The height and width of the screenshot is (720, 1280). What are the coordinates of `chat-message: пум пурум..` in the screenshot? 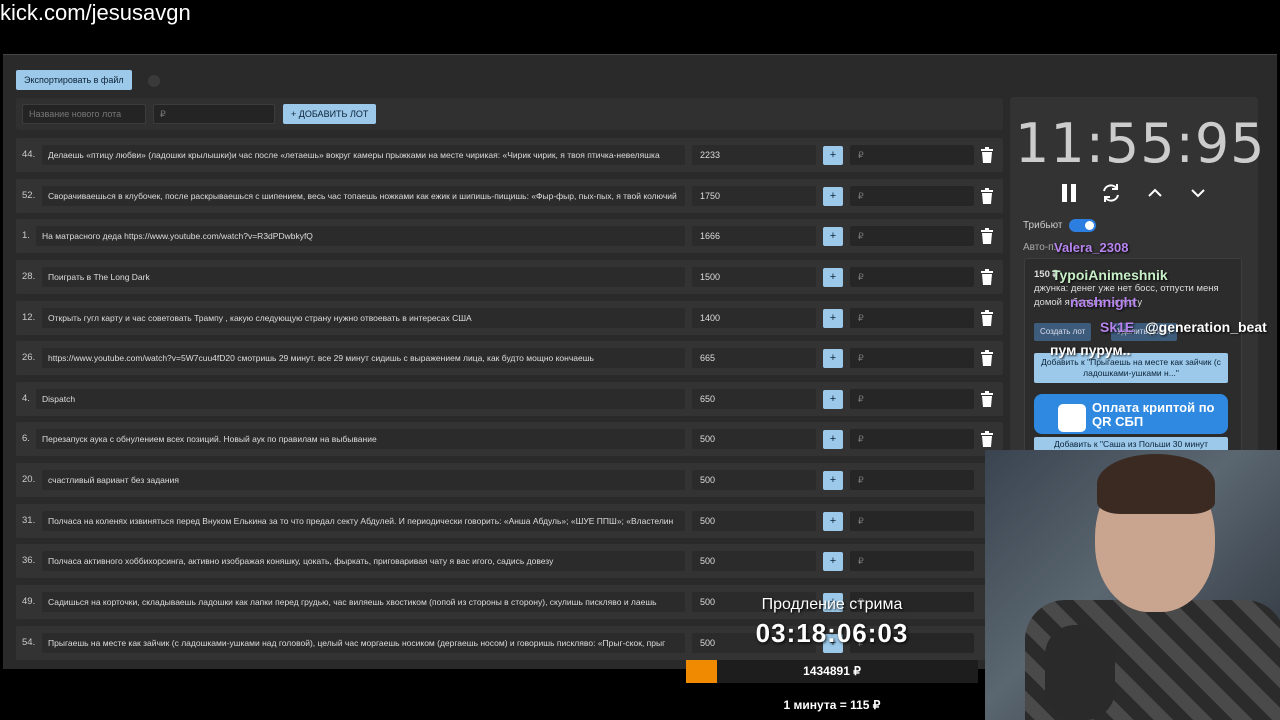 It's located at (1090, 350).